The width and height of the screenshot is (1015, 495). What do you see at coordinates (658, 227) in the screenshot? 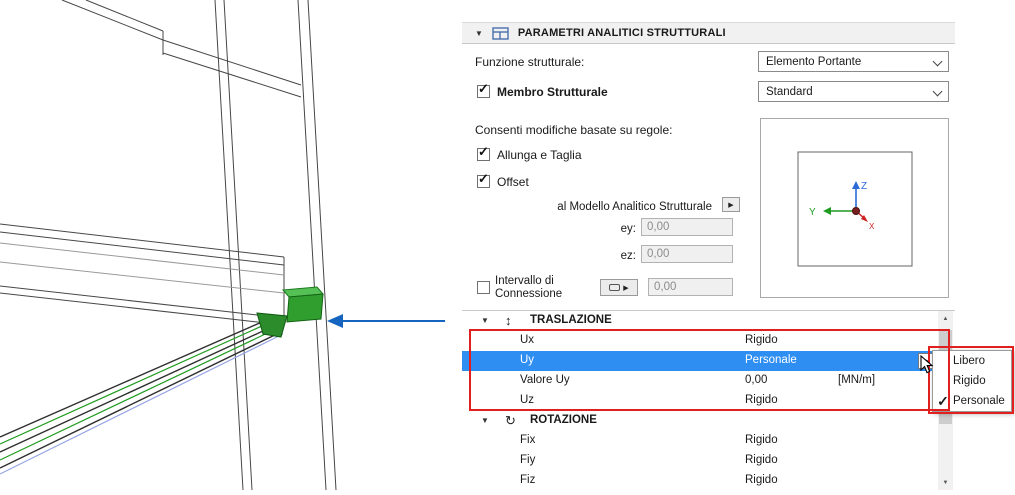
I see `ey-value: 0,00` at bounding box center [658, 227].